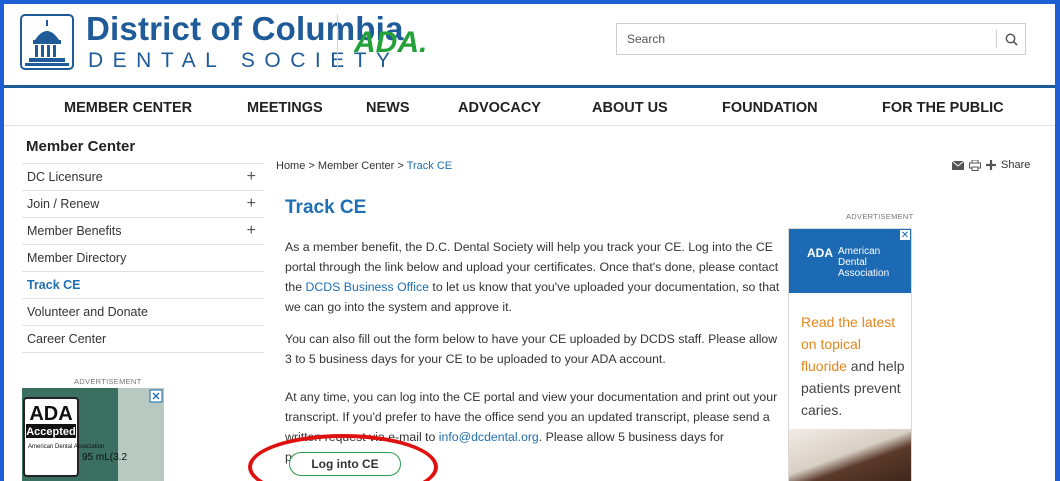 This screenshot has width=1060, height=481. I want to click on nav-member-center: MEMBER CENTER, so click(128, 108).